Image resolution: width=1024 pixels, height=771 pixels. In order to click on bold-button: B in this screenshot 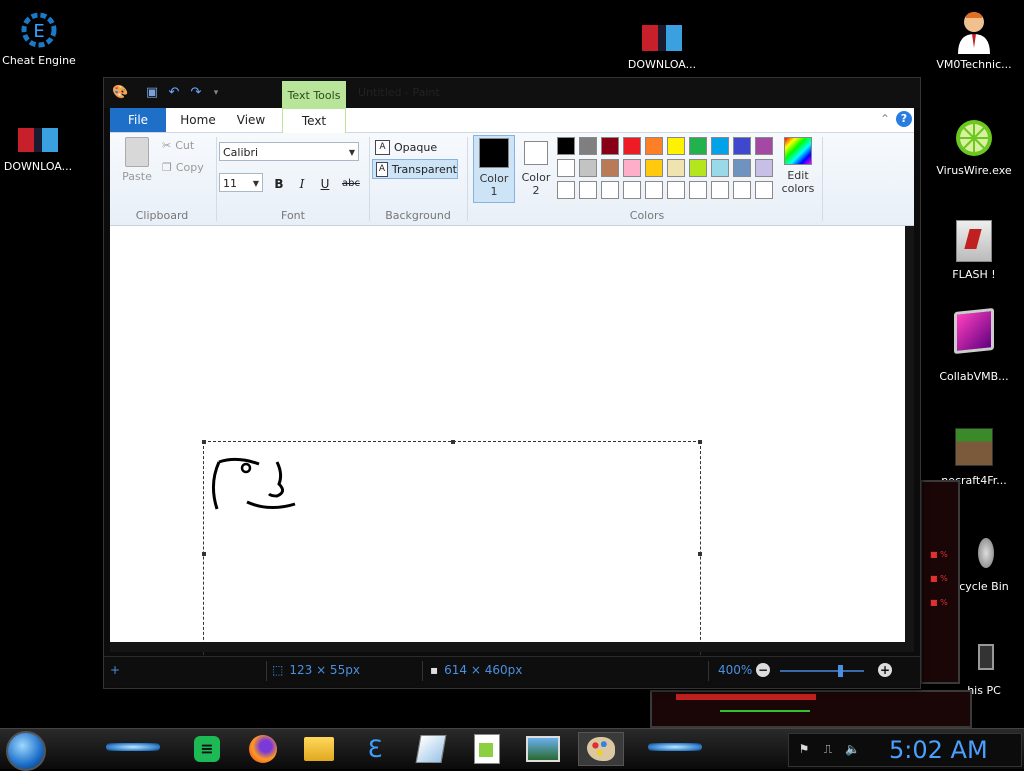, I will do `click(279, 184)`.